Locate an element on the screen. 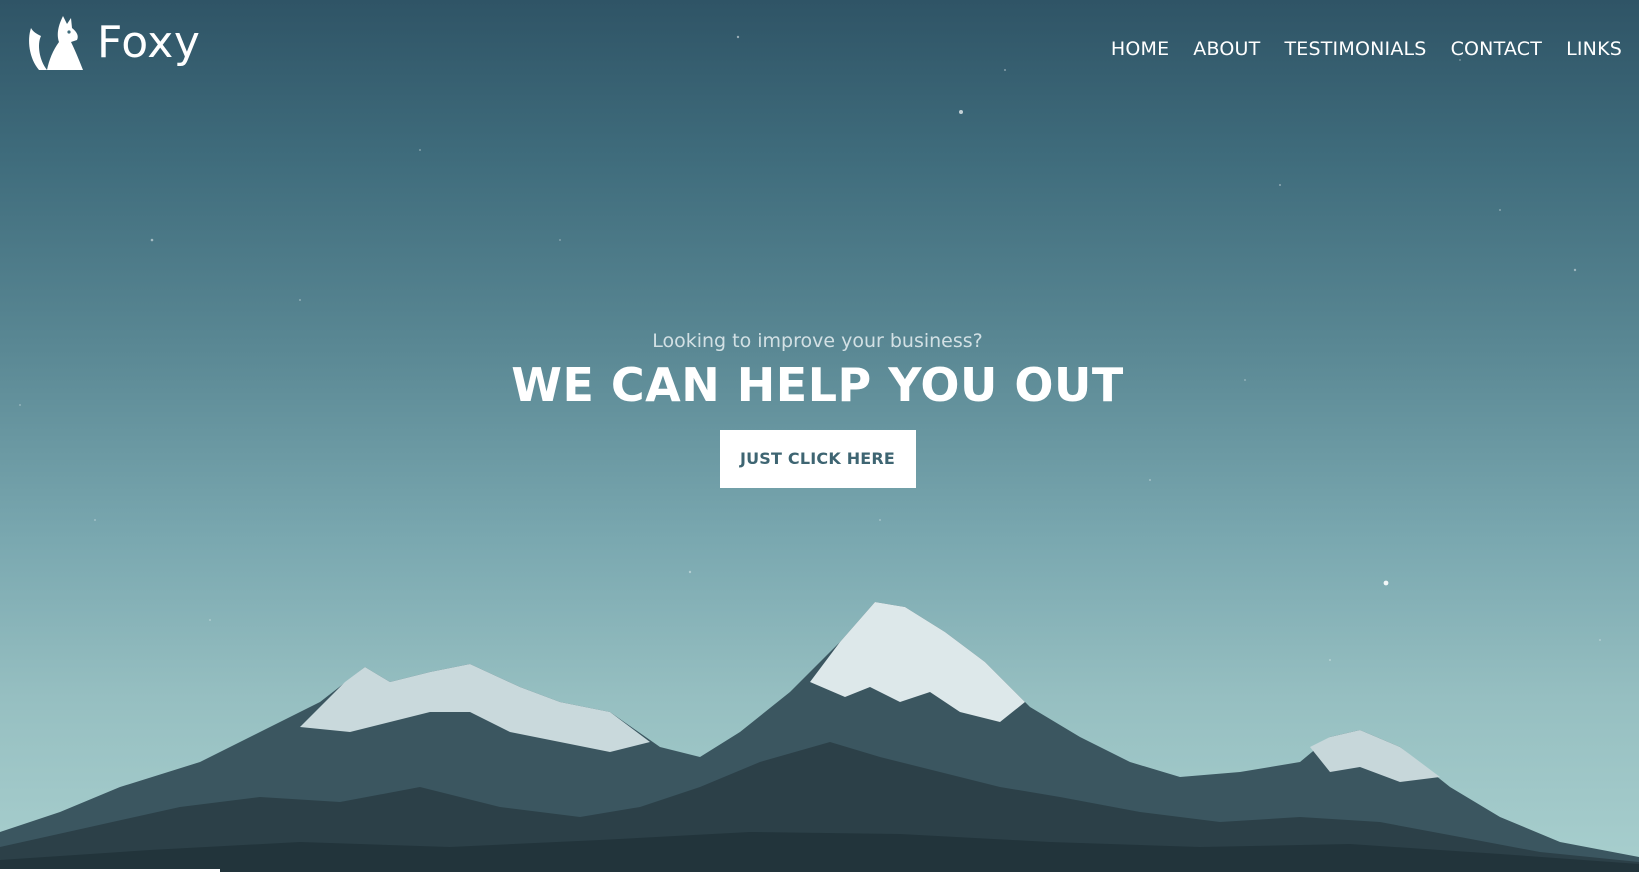  fox-icon is located at coordinates (56, 43).